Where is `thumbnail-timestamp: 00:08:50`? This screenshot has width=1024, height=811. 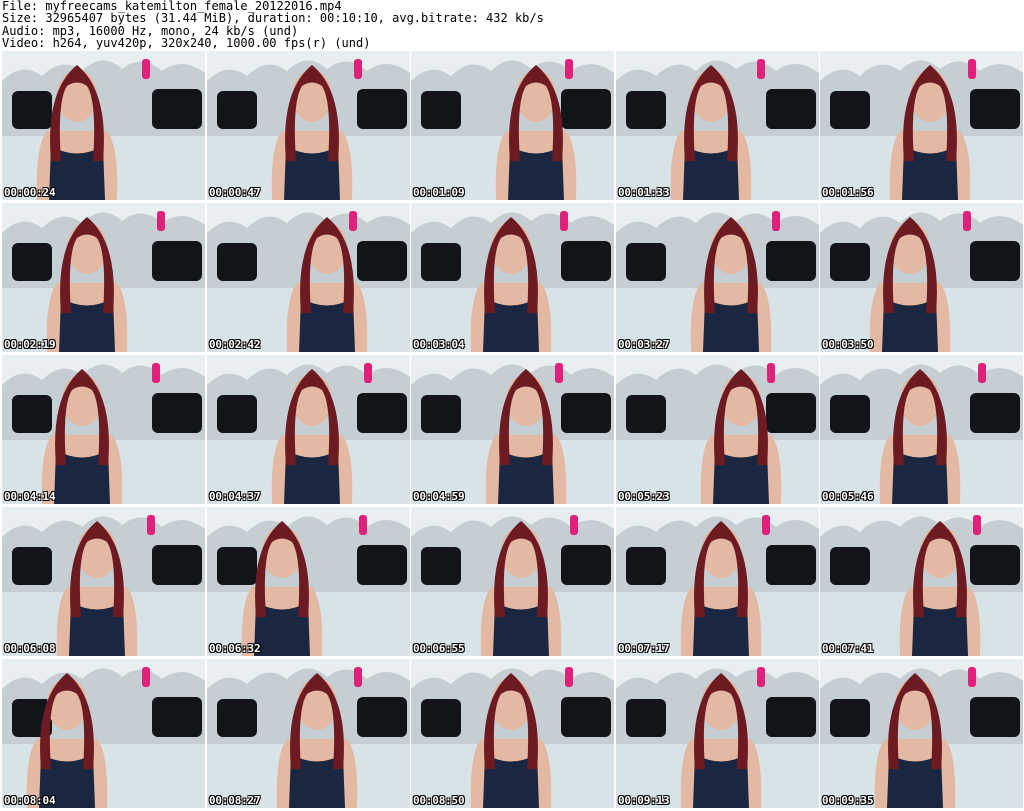 thumbnail-timestamp: 00:08:50 is located at coordinates (439, 800).